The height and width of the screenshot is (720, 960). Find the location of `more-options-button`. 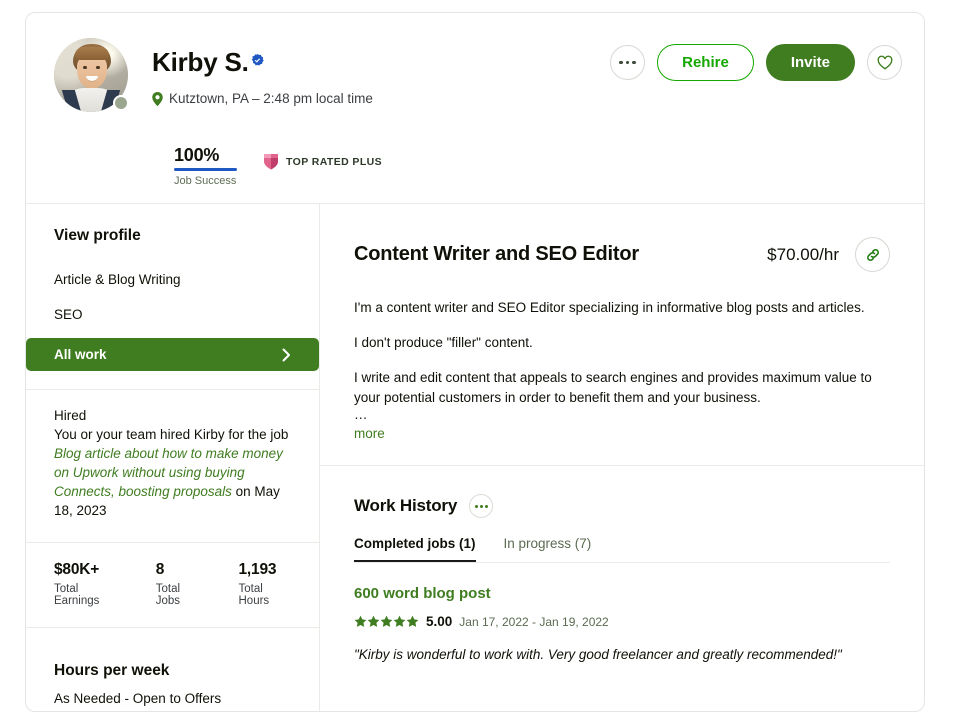

more-options-button is located at coordinates (628, 62).